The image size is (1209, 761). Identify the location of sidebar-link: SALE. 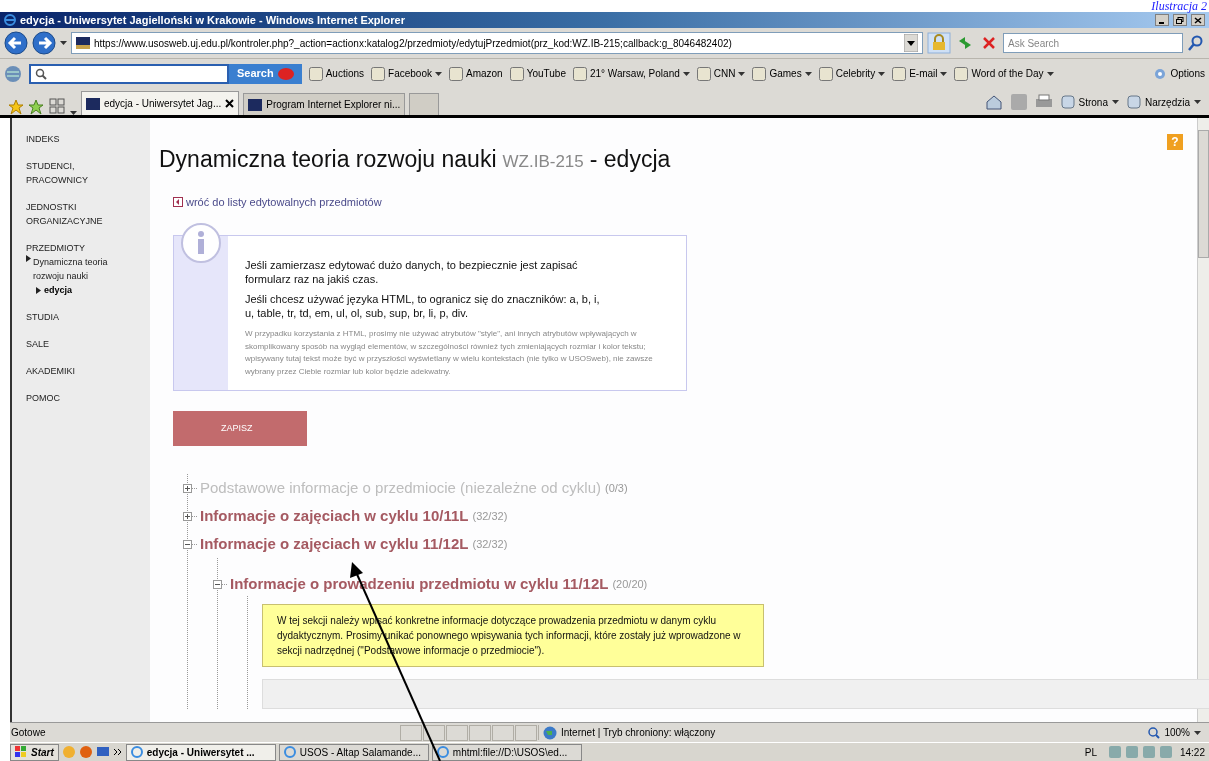
(71, 344).